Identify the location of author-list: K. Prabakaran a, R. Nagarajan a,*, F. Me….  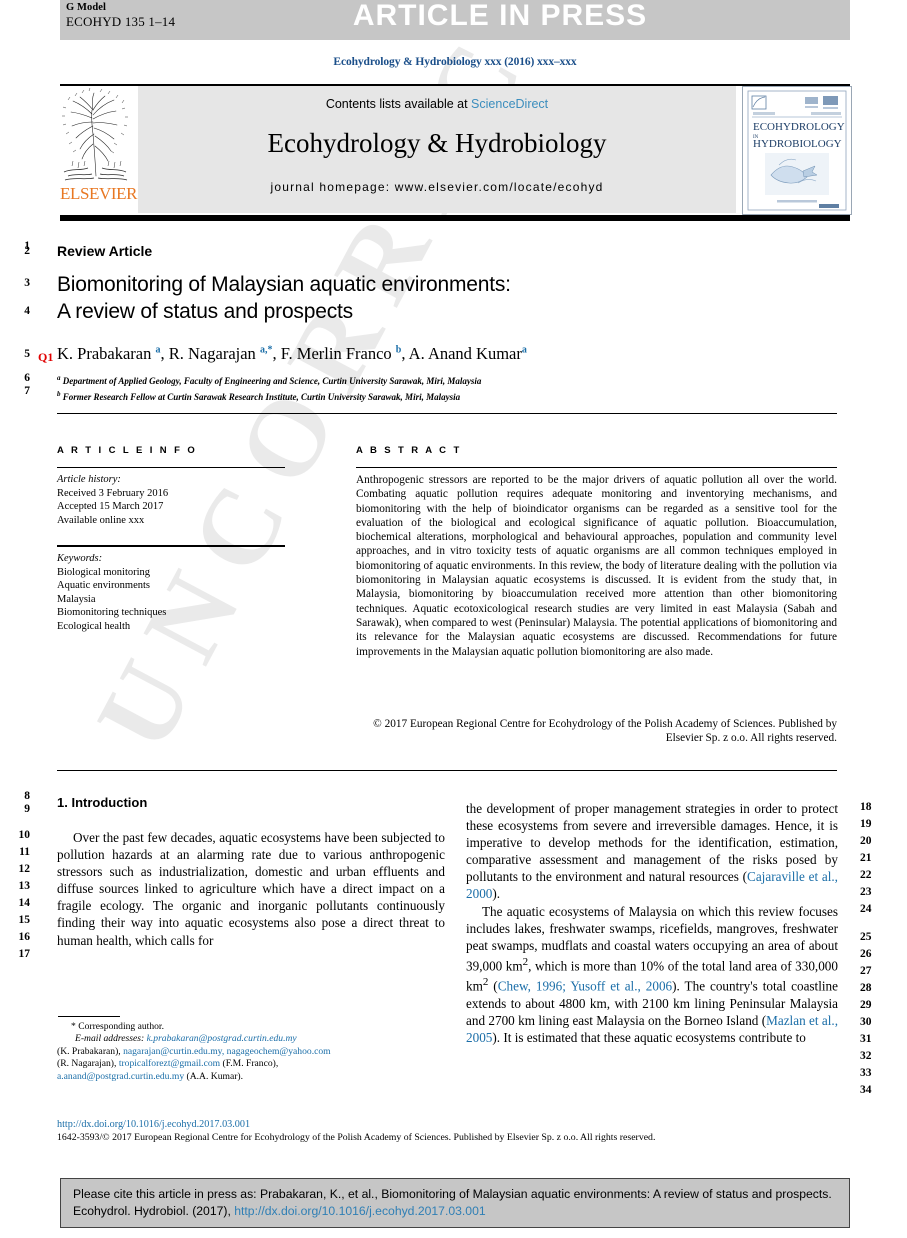
(292, 353).